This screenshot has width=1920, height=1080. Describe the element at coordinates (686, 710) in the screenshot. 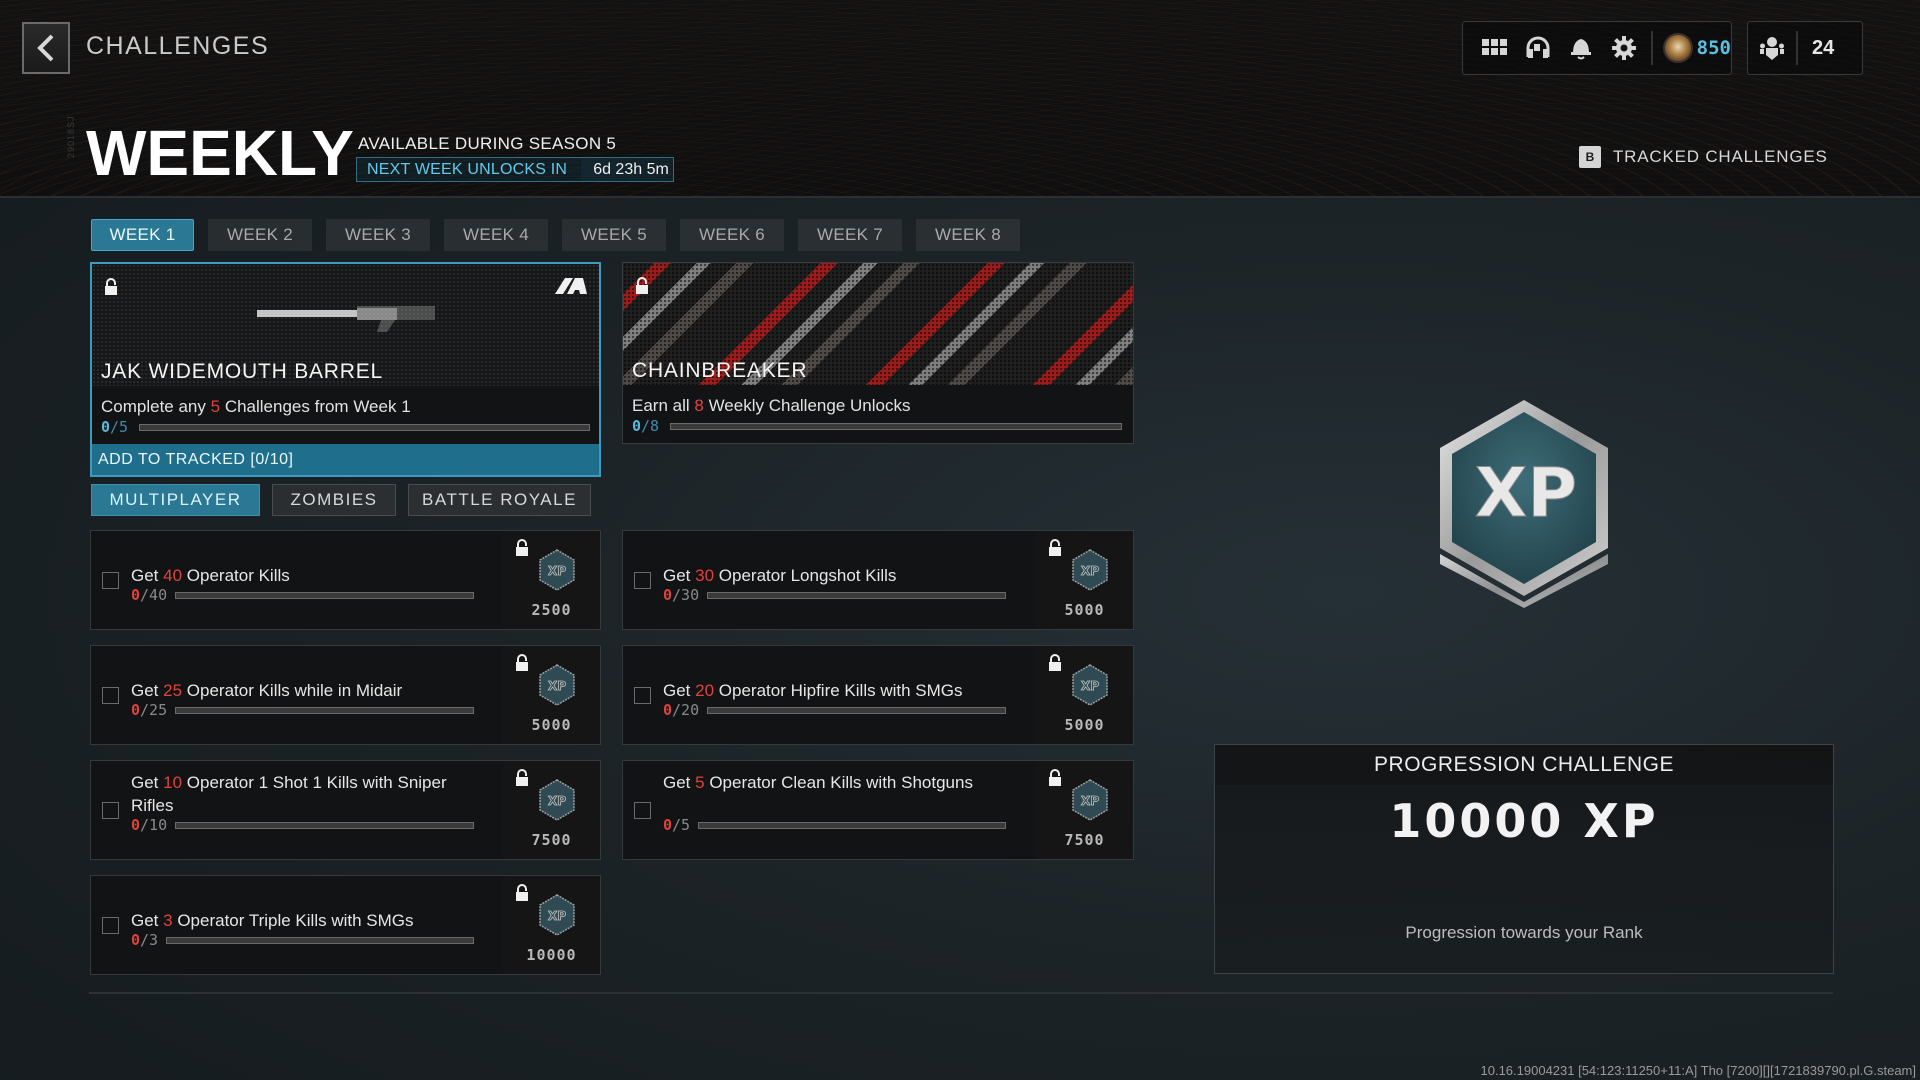

I see `progress-total: /20` at that location.